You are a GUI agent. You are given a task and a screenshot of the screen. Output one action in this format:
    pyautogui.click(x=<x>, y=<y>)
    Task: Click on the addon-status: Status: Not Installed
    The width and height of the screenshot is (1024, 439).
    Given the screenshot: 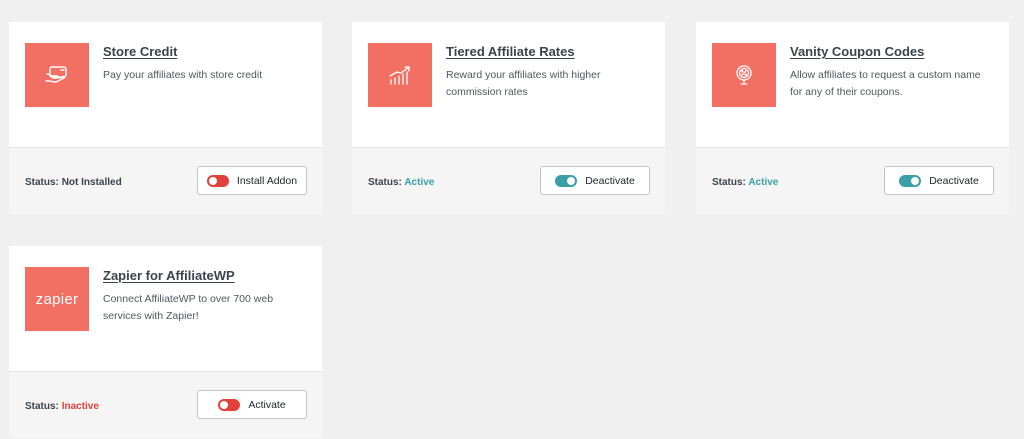 What is the action you would take?
    pyautogui.click(x=73, y=182)
    